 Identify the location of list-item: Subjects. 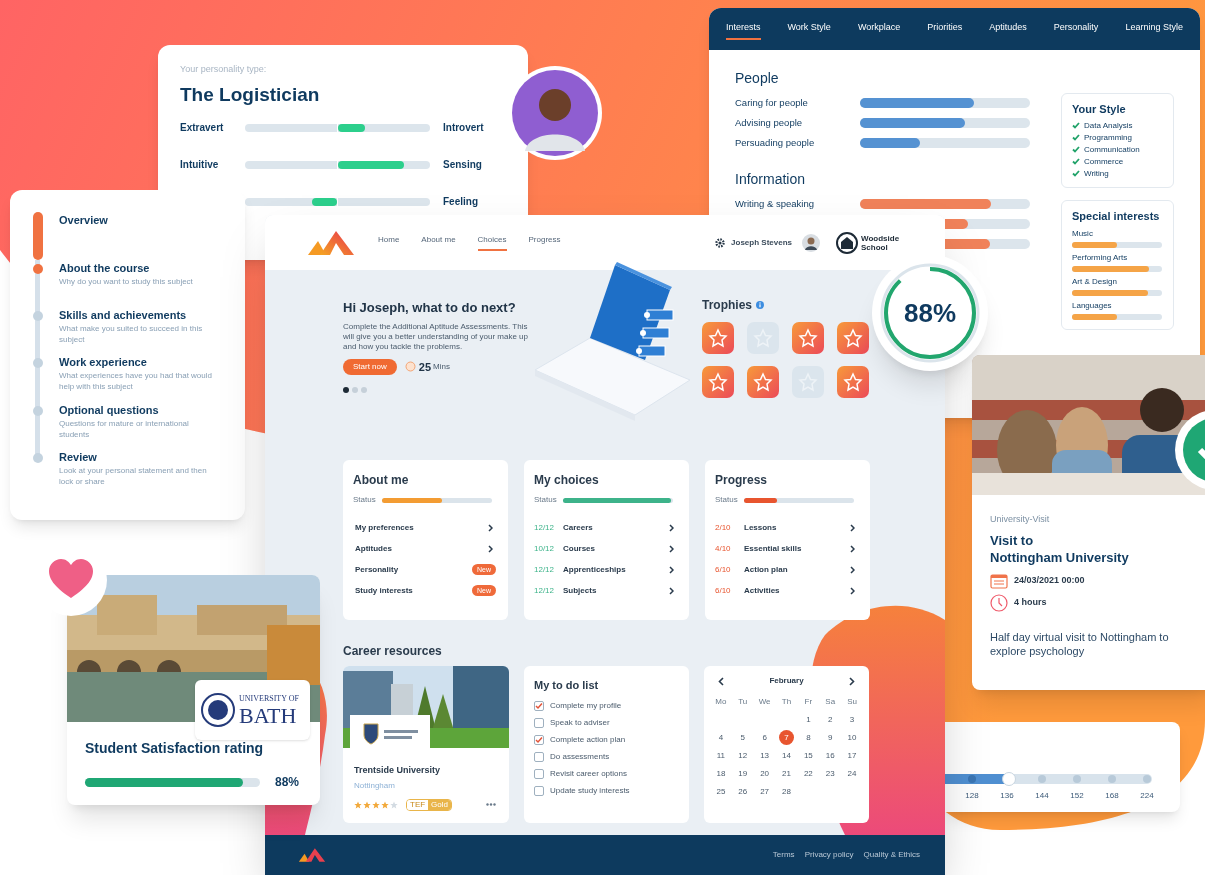
(580, 590).